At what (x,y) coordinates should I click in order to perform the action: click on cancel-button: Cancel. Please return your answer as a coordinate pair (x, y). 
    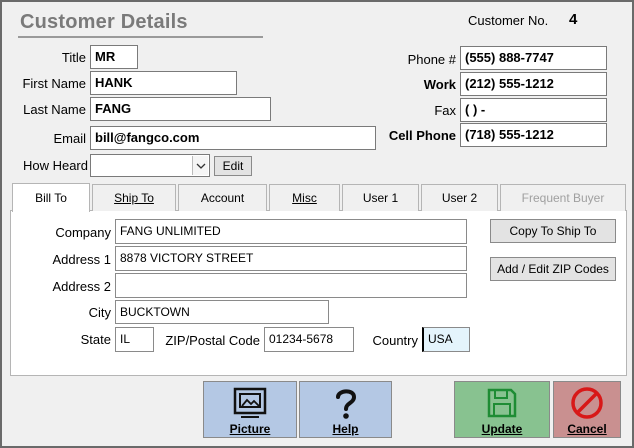
    Looking at the image, I should click on (587, 409).